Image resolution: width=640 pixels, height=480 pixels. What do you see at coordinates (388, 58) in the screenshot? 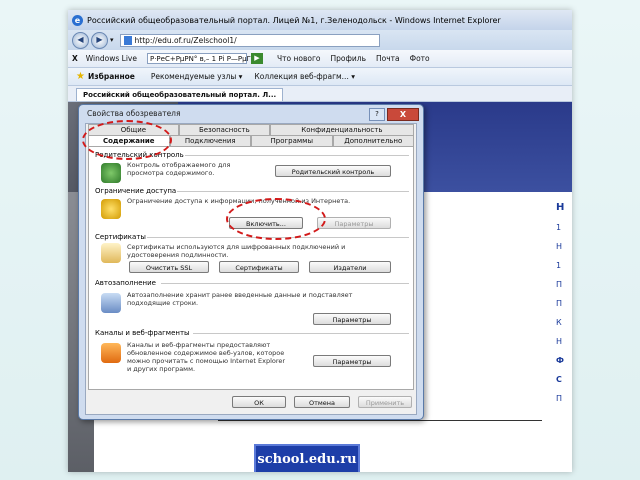
I see `link-mail: Почта` at bounding box center [388, 58].